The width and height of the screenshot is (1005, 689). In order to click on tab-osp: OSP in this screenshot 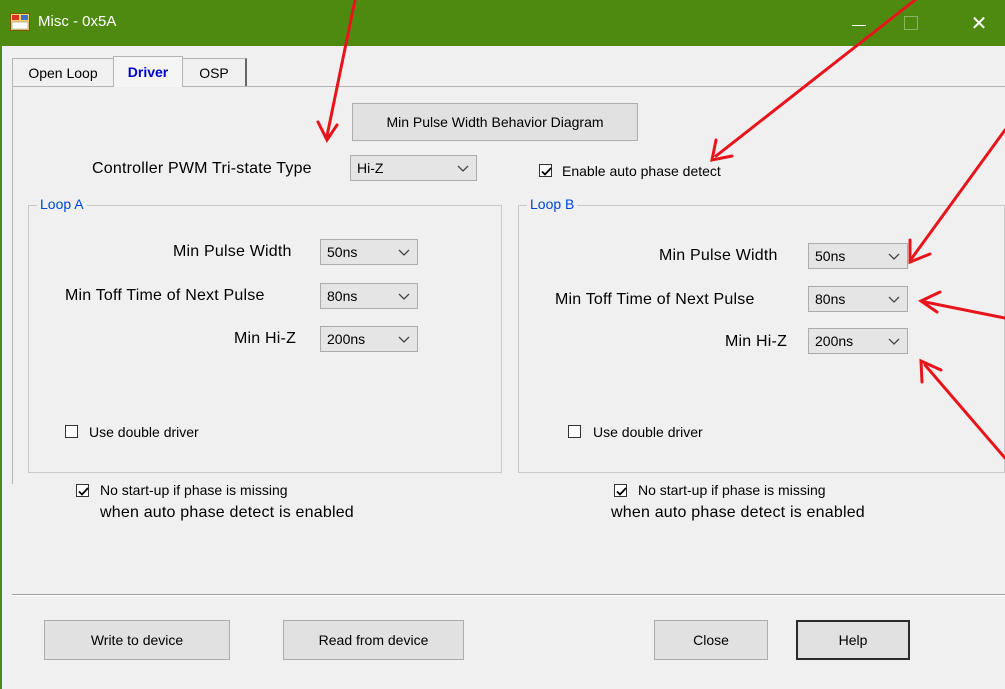, I will do `click(214, 72)`.